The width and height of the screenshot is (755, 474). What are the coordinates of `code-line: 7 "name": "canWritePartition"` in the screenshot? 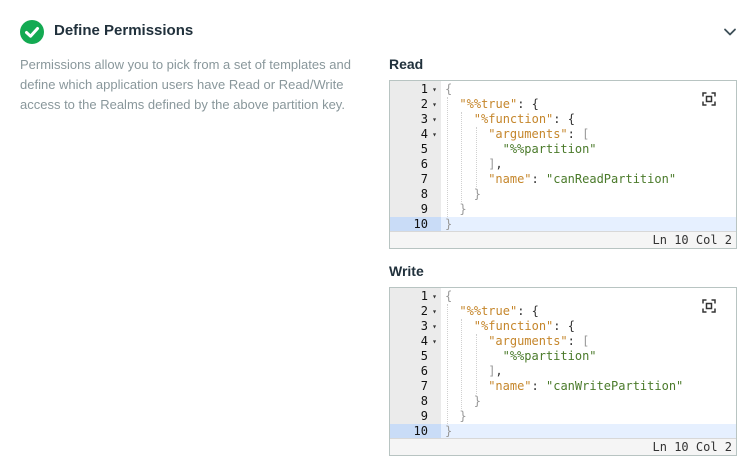 It's located at (563, 386).